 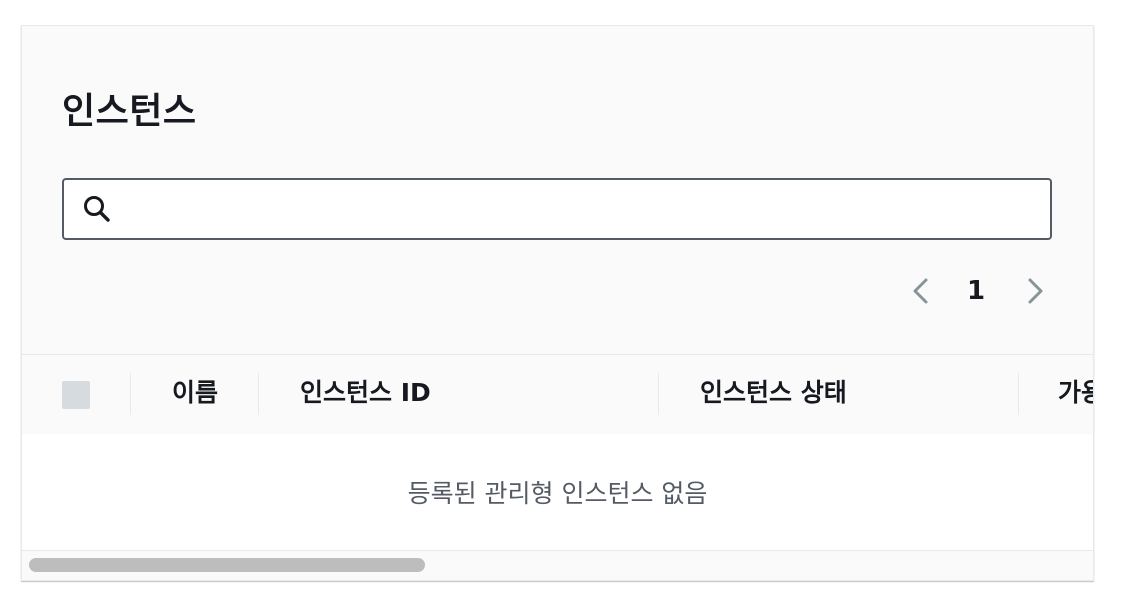 I want to click on chevron-left-icon, so click(x=921, y=291).